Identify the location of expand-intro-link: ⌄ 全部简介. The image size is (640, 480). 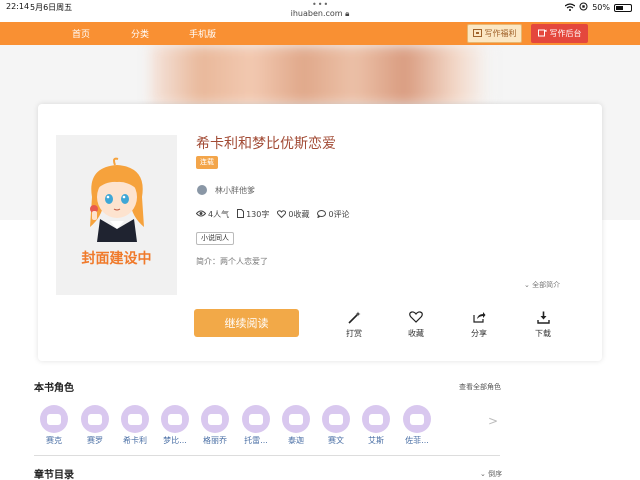
(542, 285).